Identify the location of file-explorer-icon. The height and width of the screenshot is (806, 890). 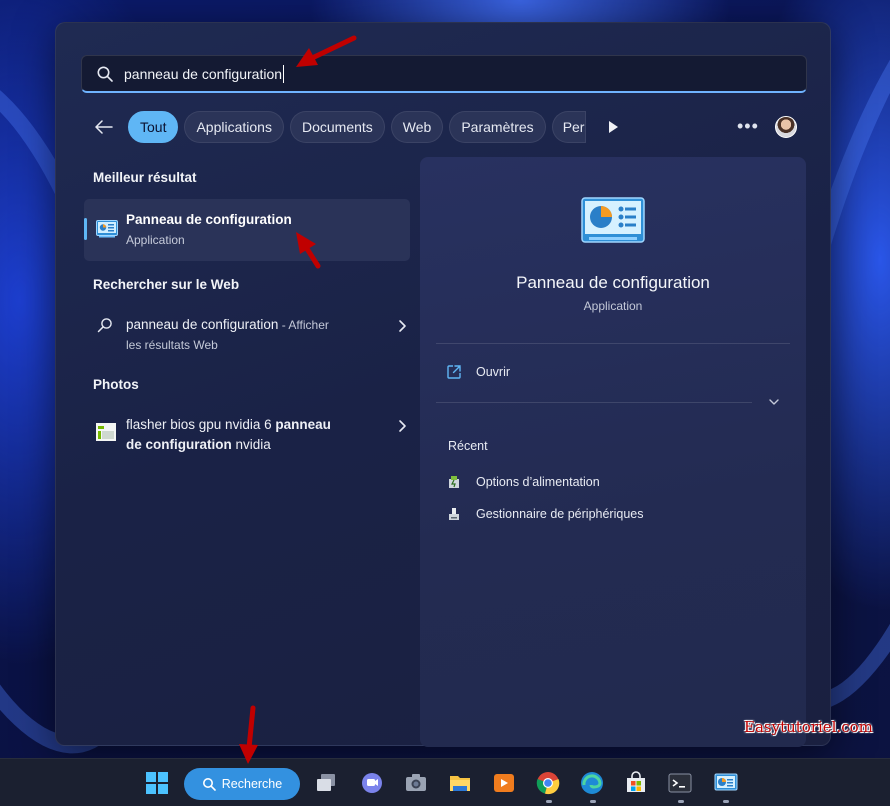
(460, 783).